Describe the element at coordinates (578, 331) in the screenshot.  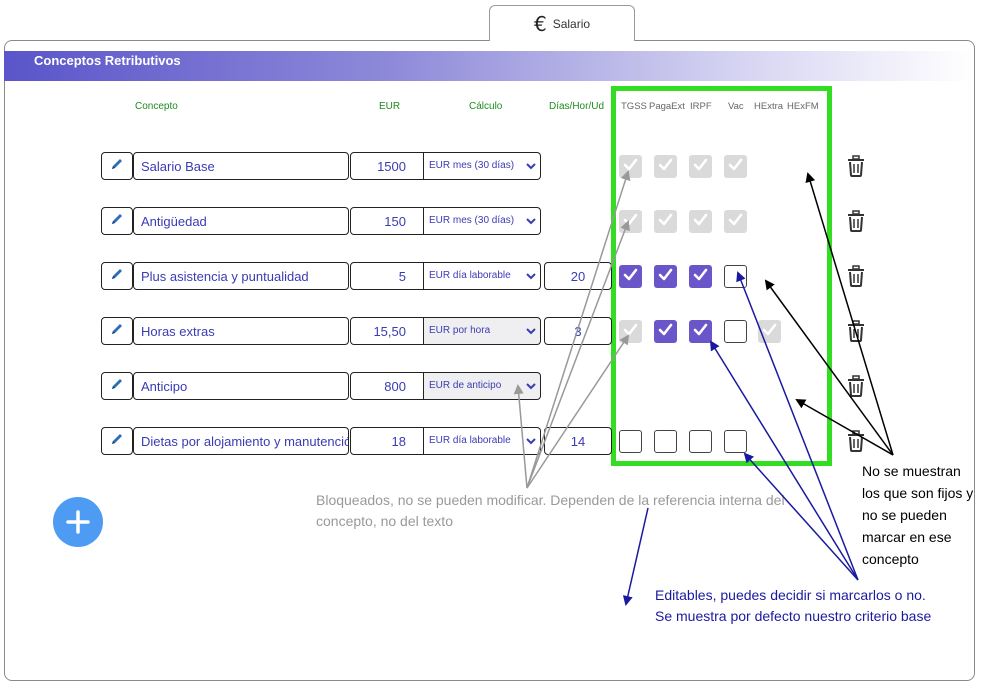
I see `dias-field: 3` at that location.